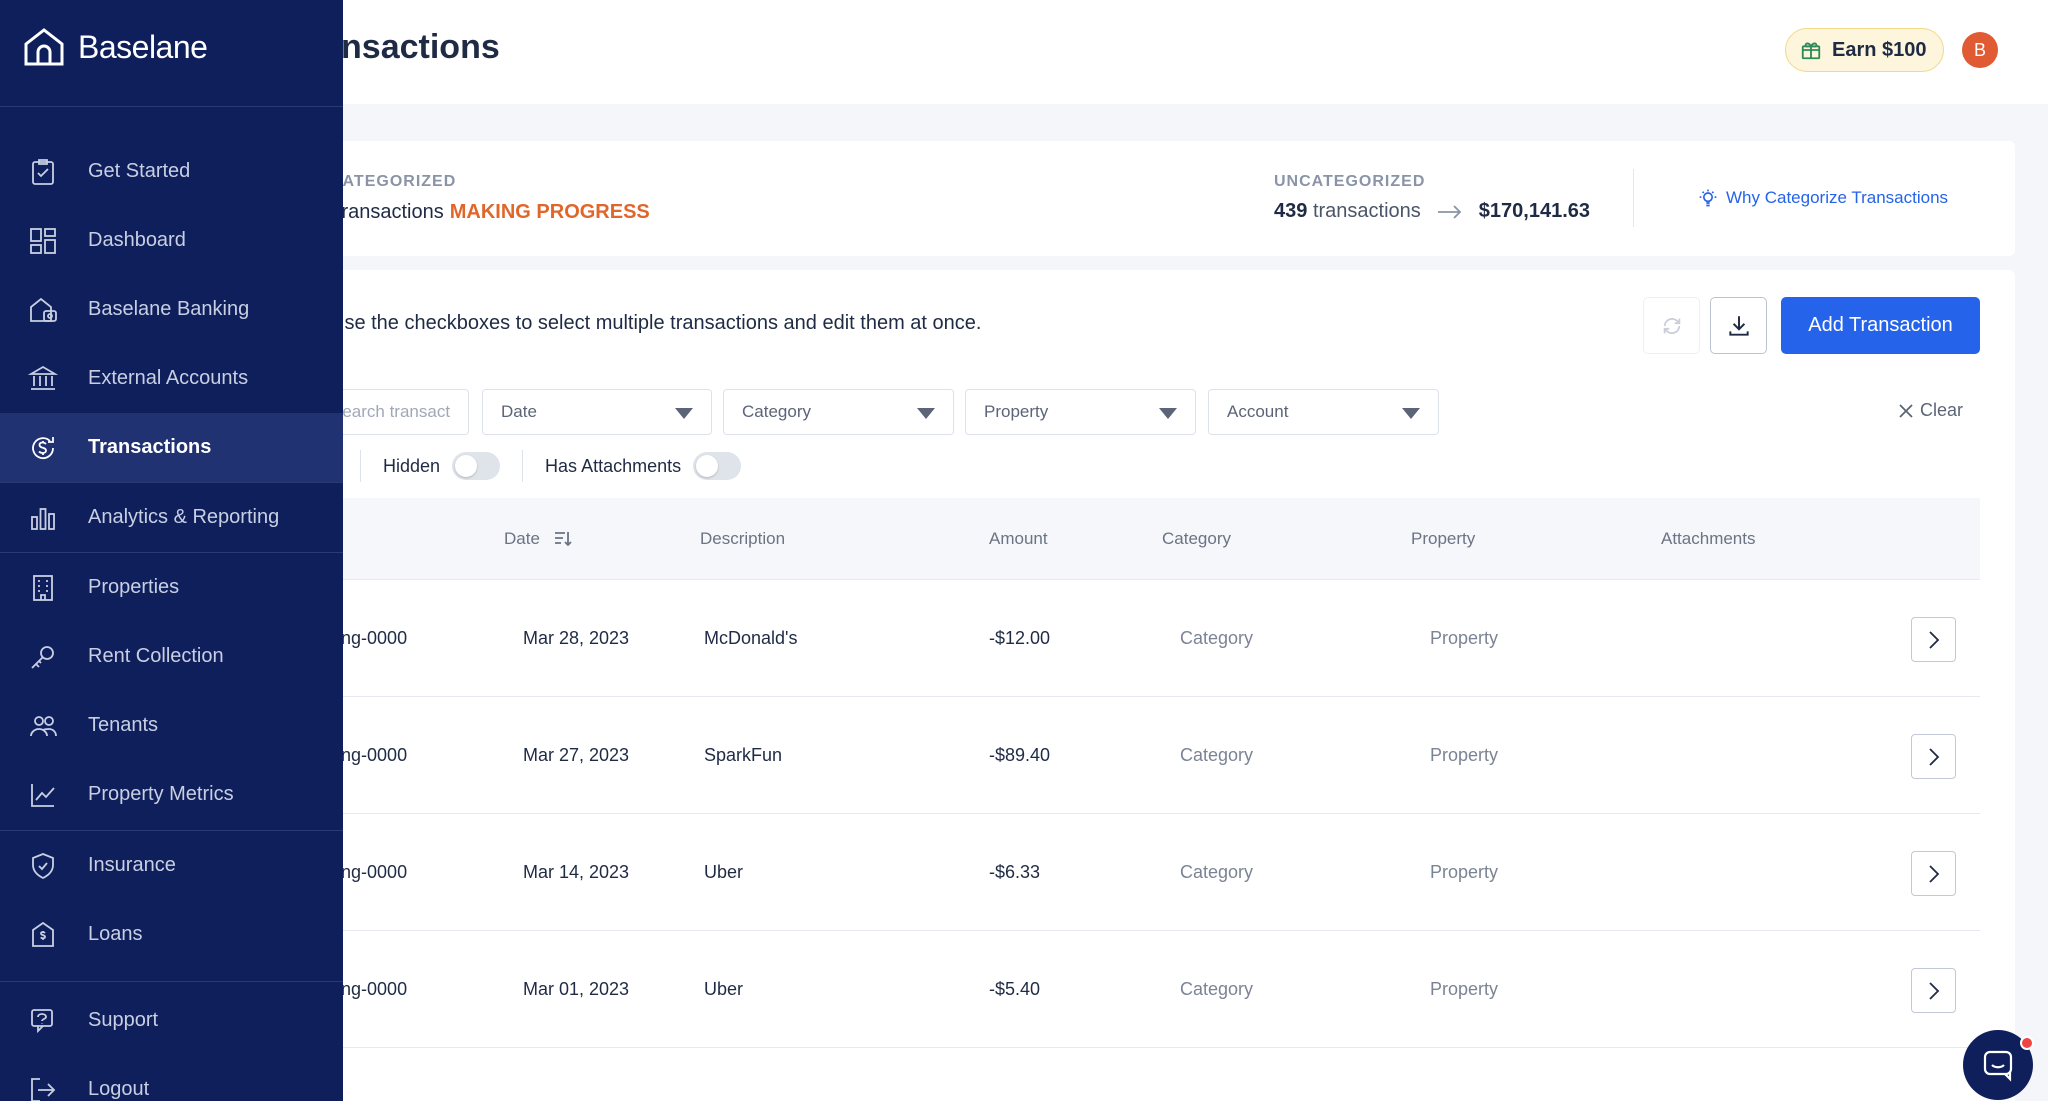  Describe the element at coordinates (43, 377) in the screenshot. I see `institution-icon` at that location.